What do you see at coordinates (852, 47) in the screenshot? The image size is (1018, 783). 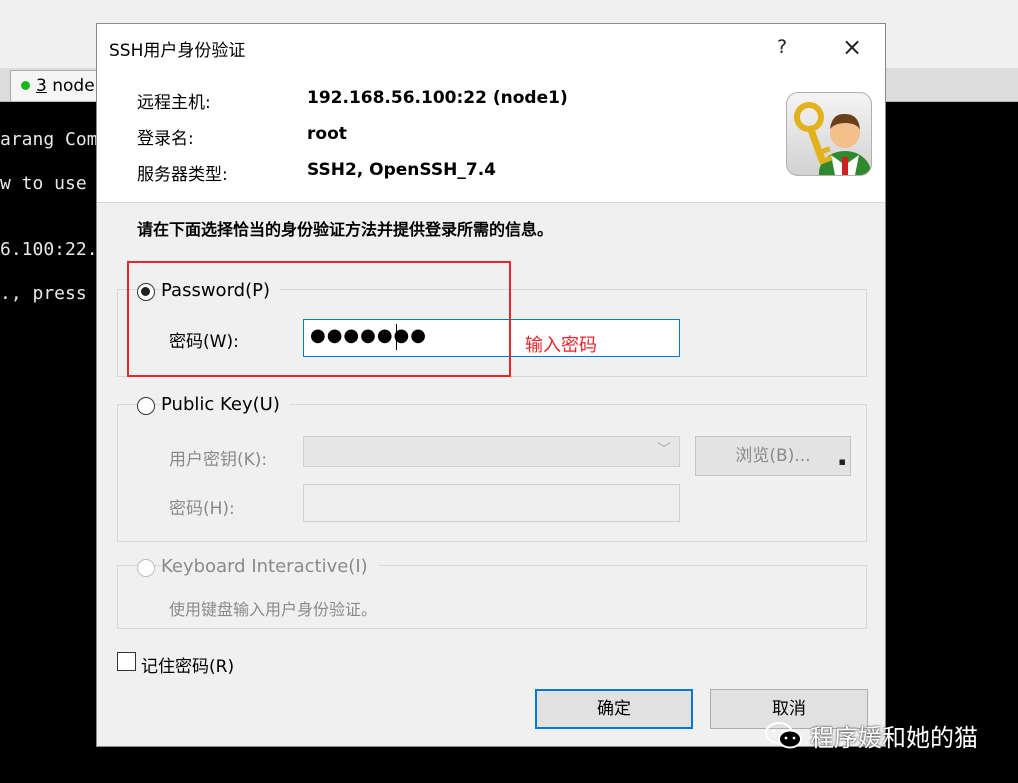 I see `close-button: ×` at bounding box center [852, 47].